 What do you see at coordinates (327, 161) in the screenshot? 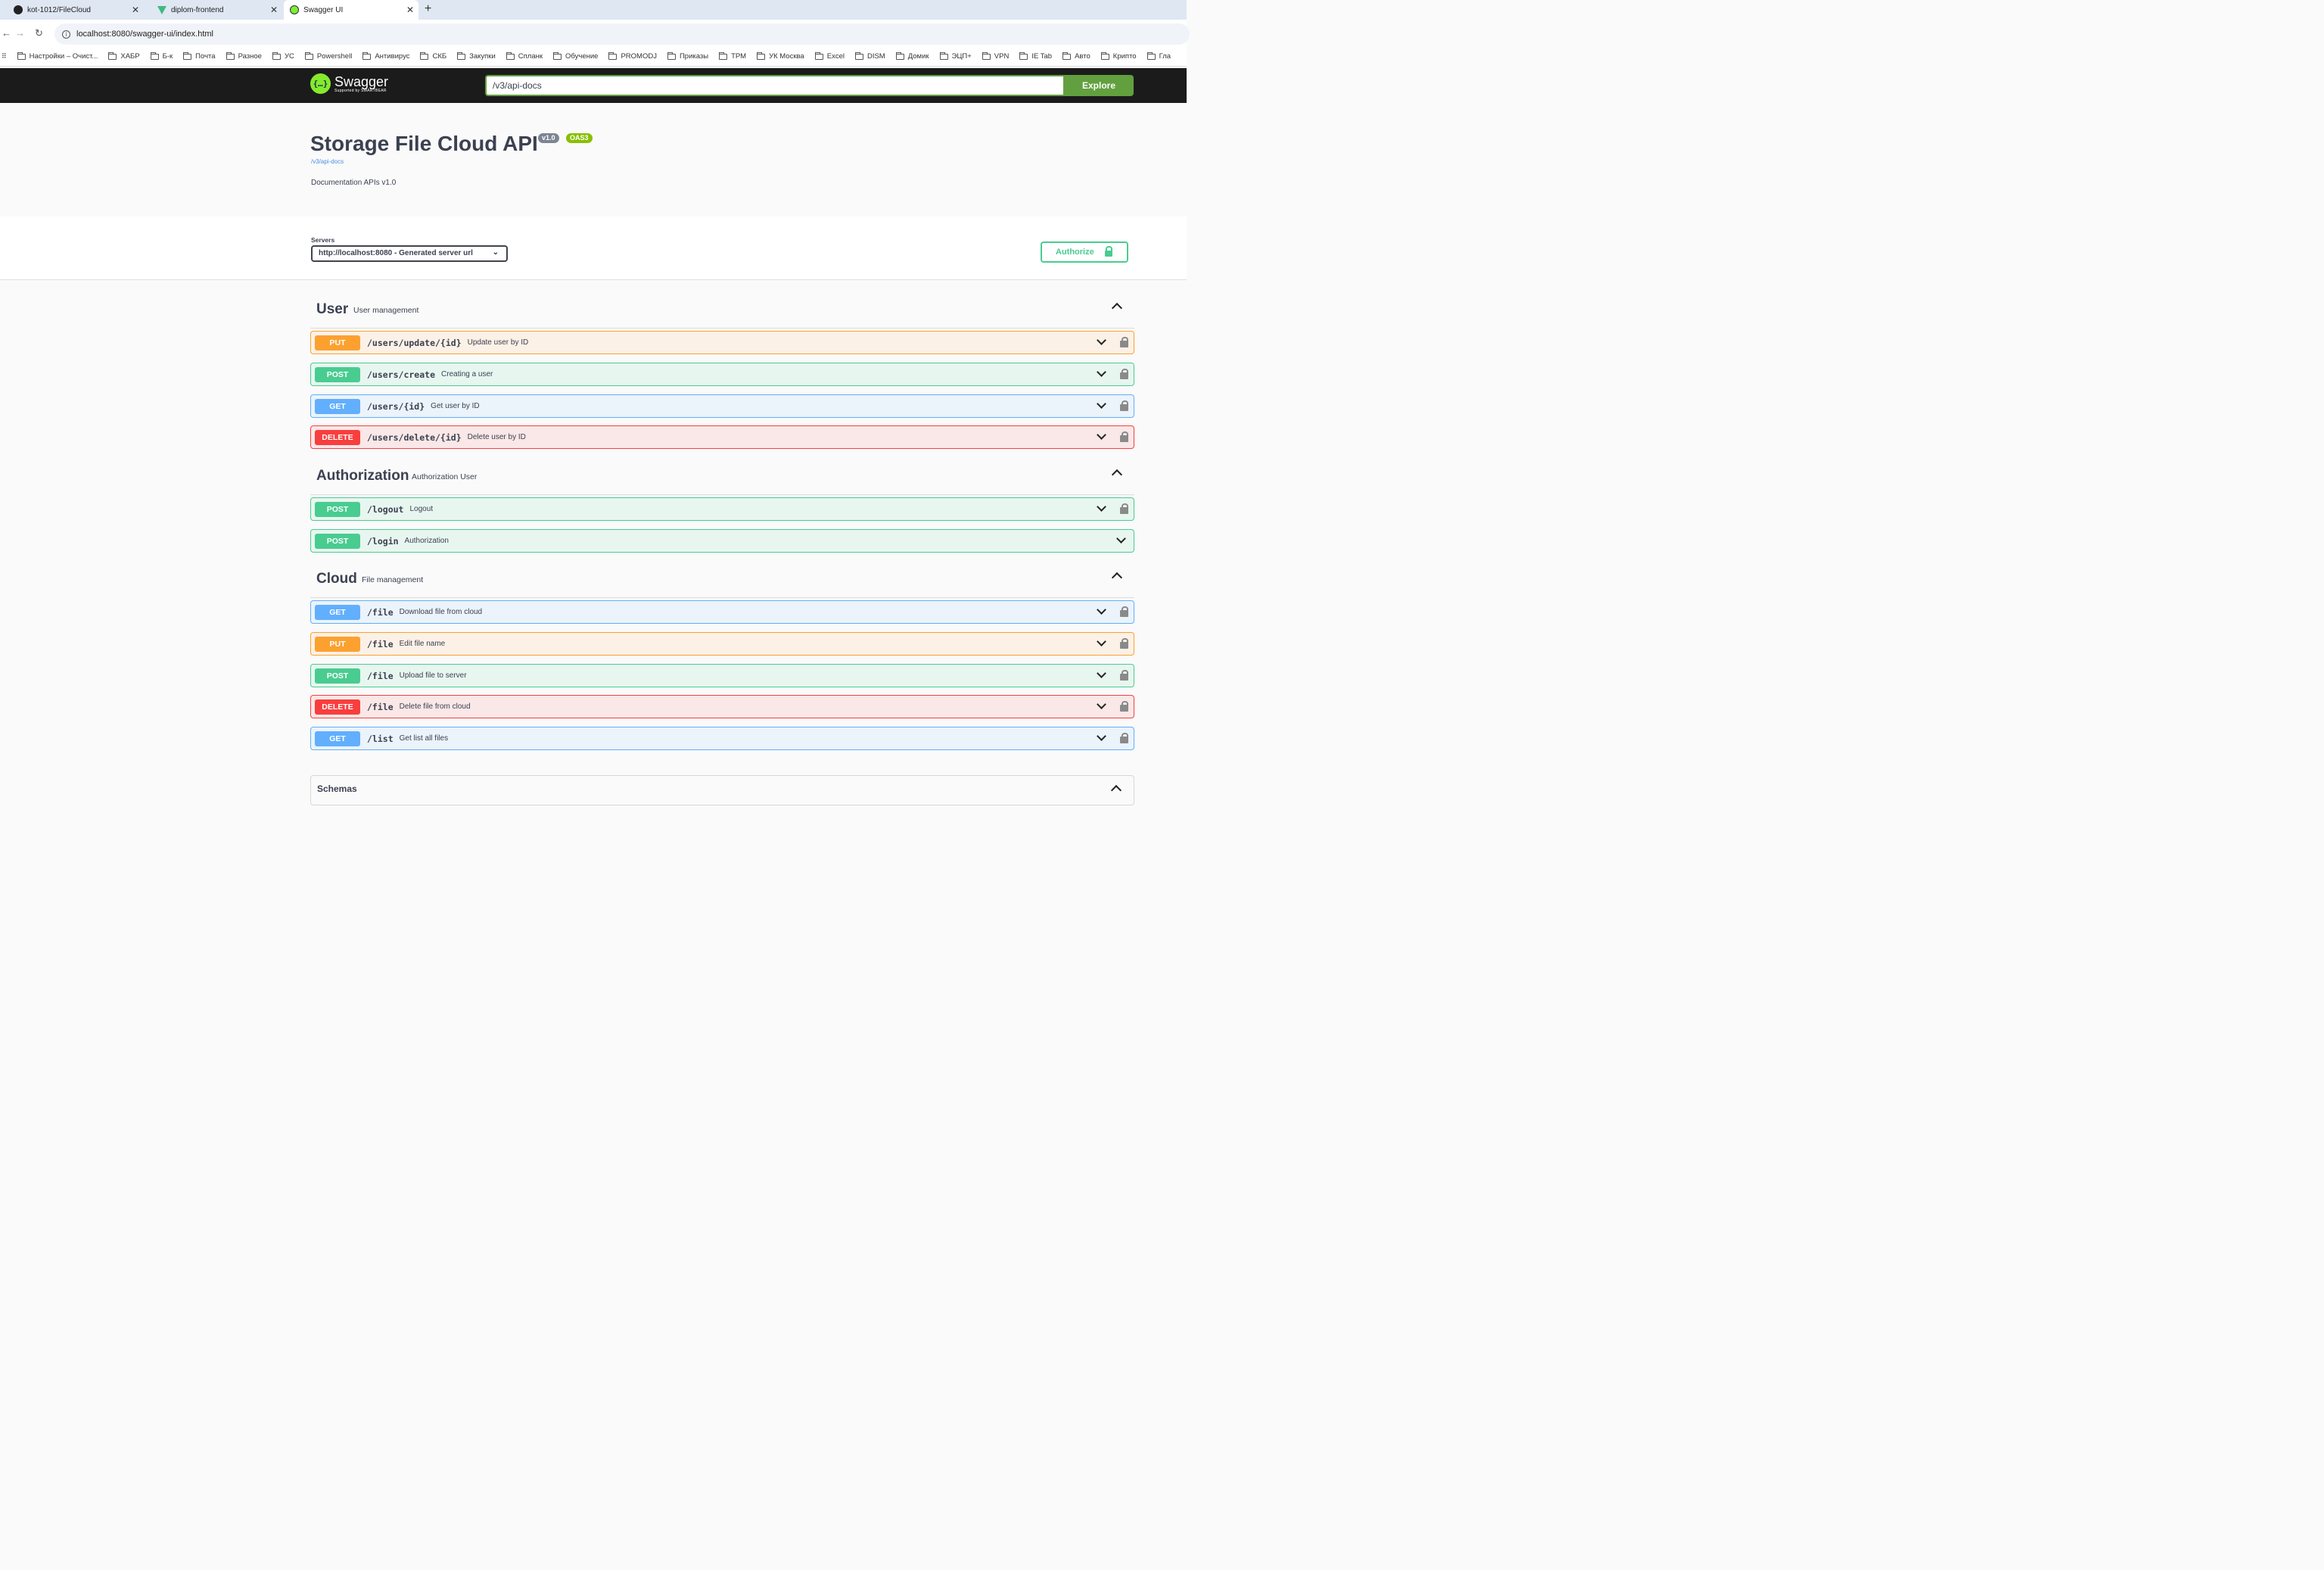
I see `spec-link: /v3/api-docs` at bounding box center [327, 161].